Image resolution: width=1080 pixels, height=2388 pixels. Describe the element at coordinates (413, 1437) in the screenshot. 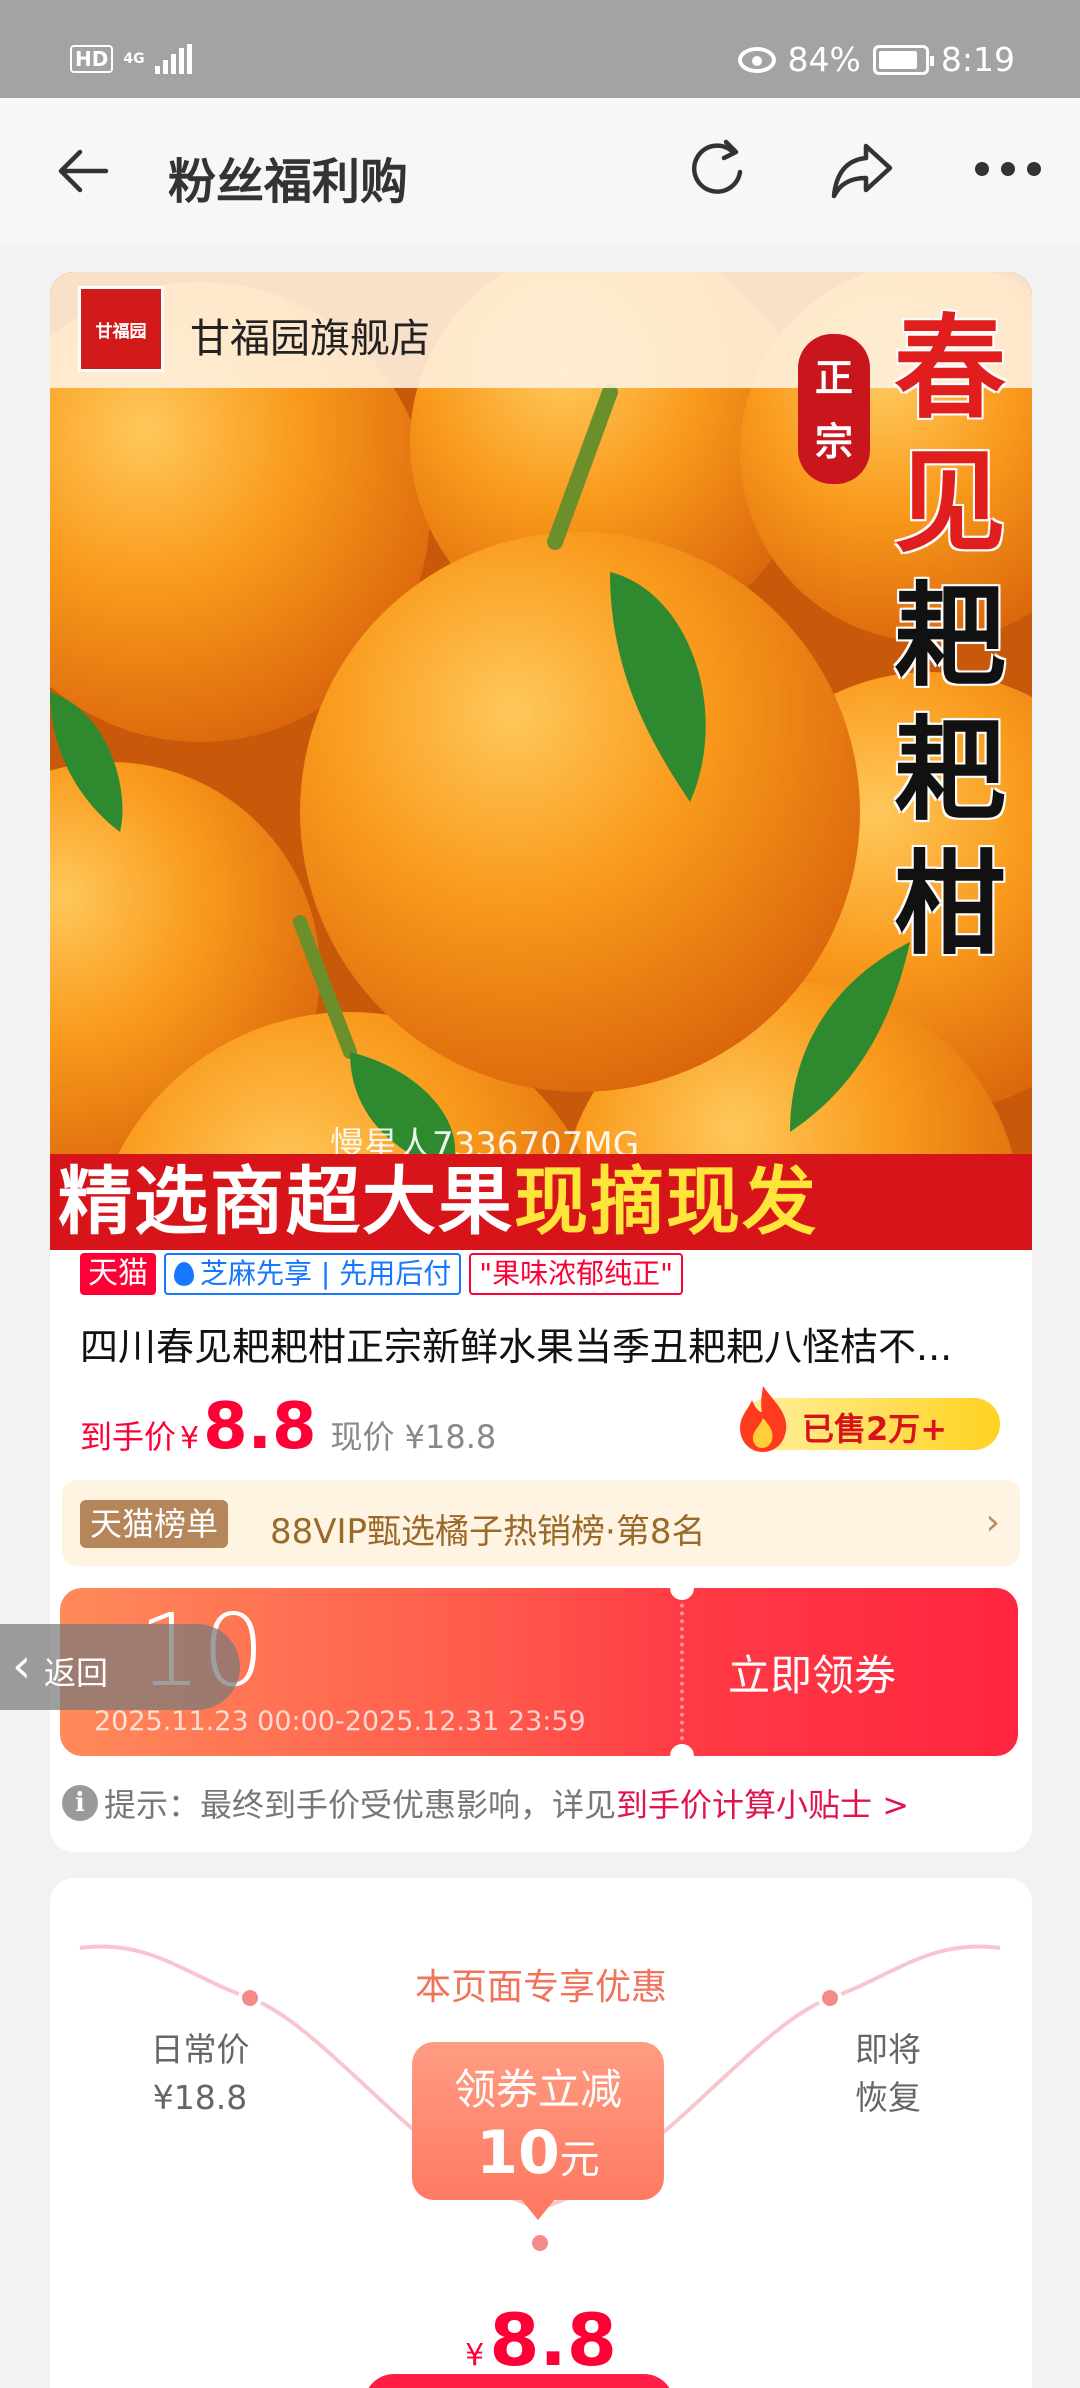

I see `current-price: 现价 ¥18.8` at that location.